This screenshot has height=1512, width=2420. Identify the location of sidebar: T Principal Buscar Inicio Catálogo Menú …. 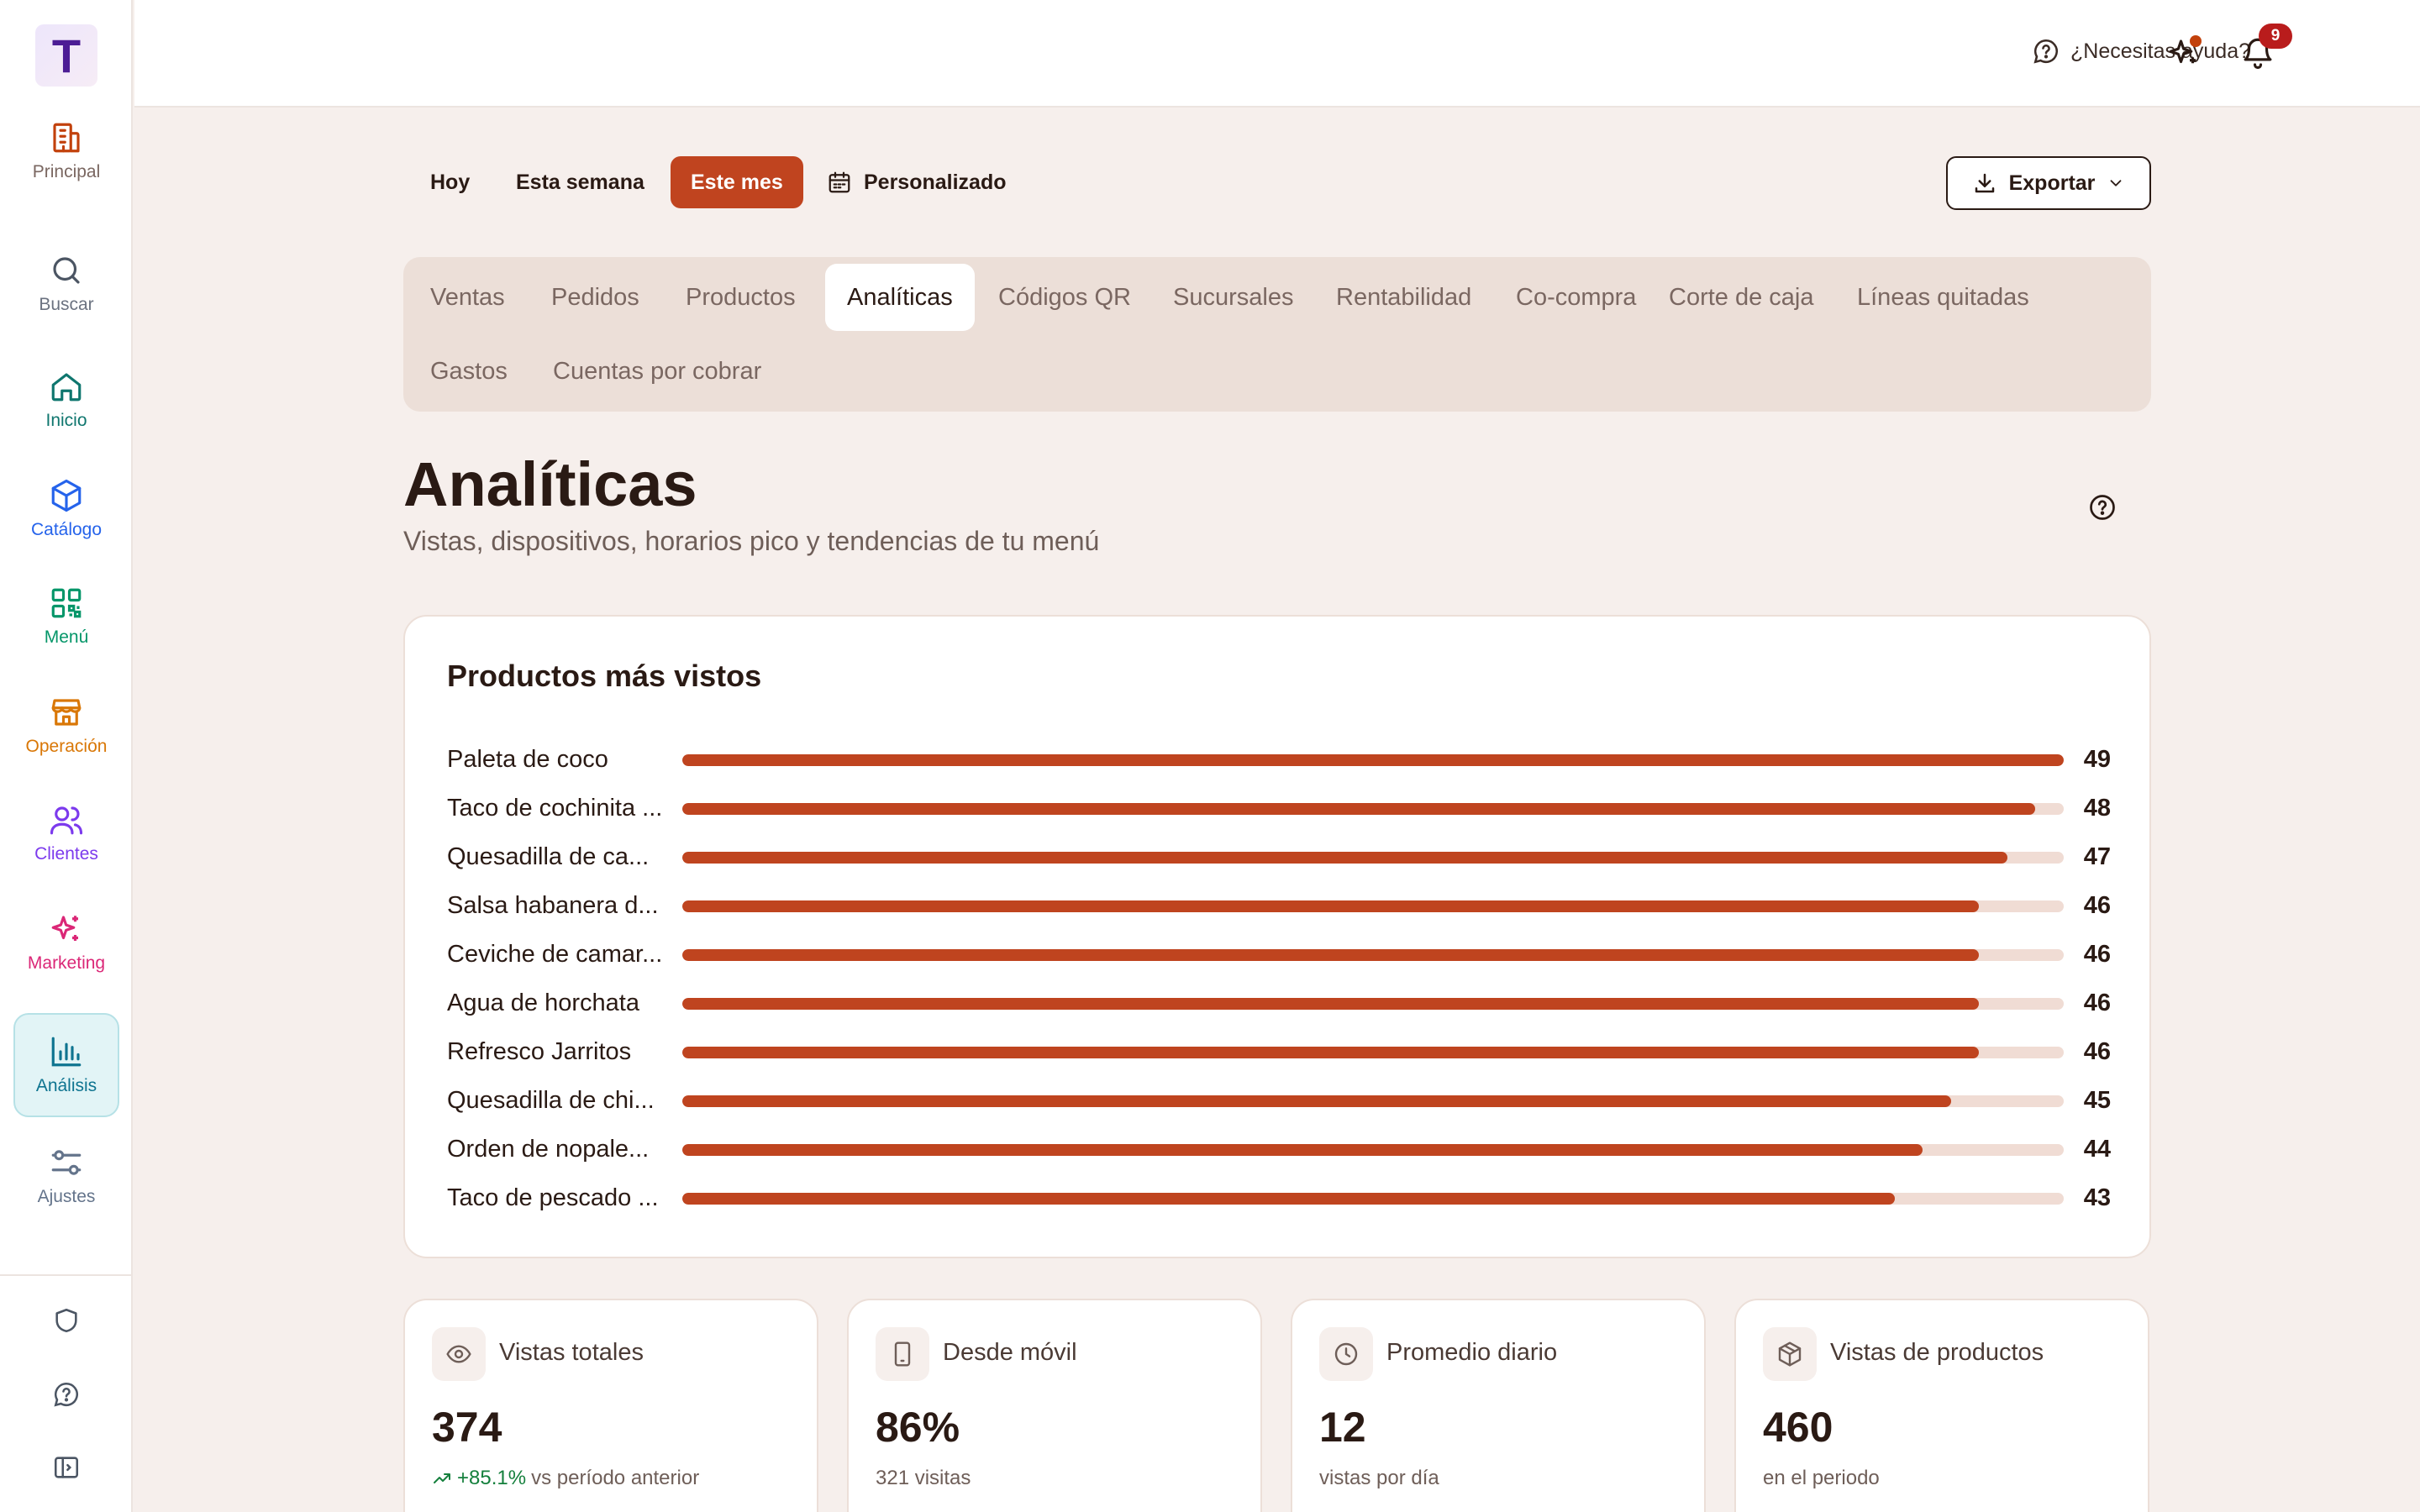
(66, 756).